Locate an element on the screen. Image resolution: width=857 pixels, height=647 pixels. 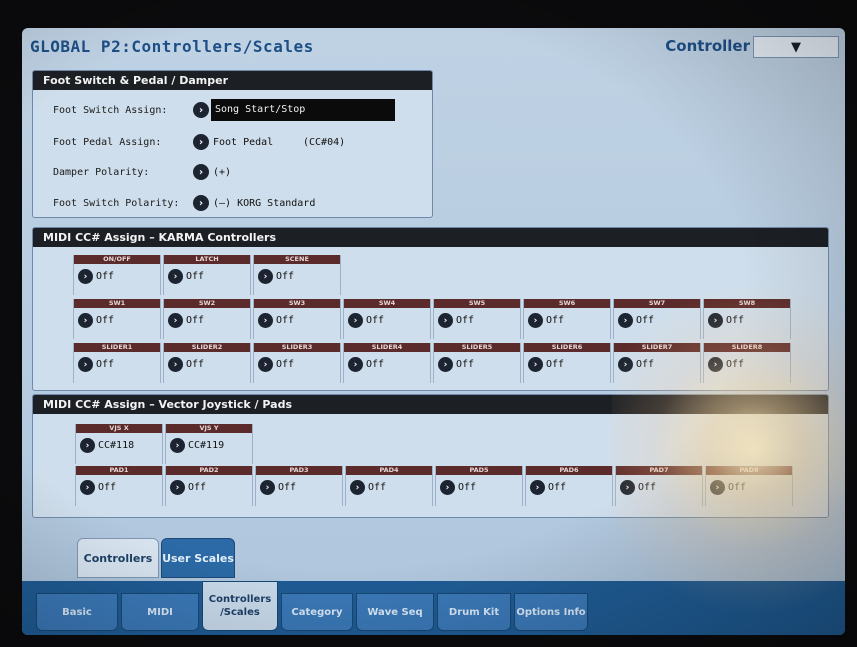
tab-midi: MIDI is located at coordinates (160, 612).